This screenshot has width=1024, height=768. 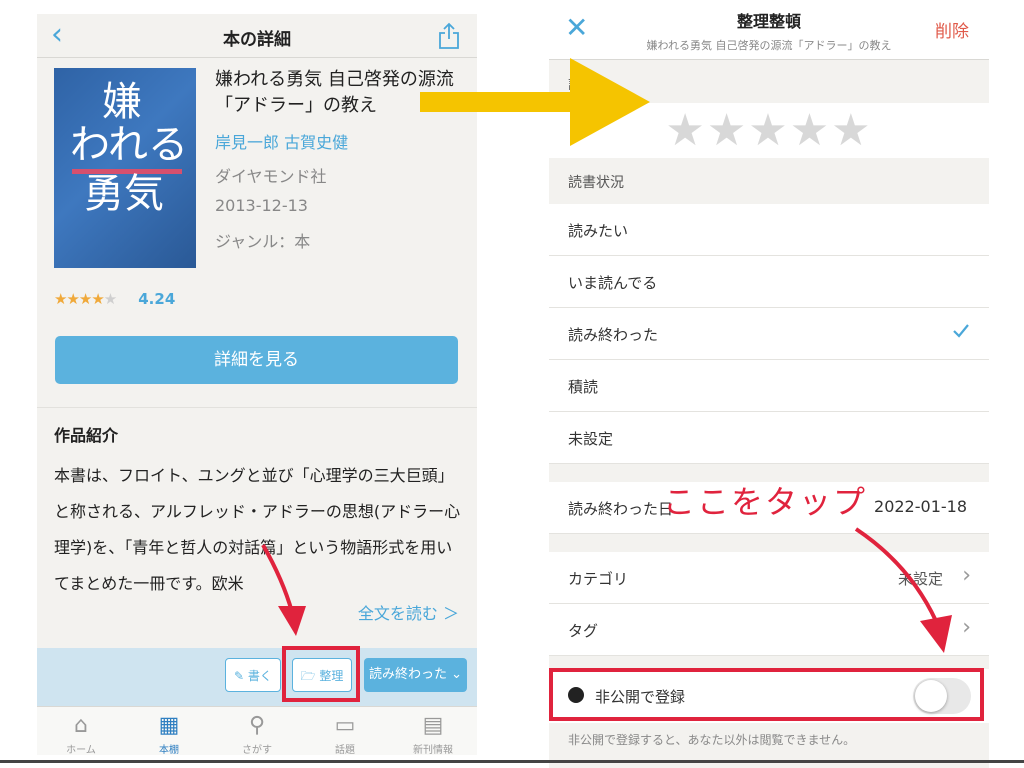 What do you see at coordinates (766, 694) in the screenshot?
I see `highlight-box-private` at bounding box center [766, 694].